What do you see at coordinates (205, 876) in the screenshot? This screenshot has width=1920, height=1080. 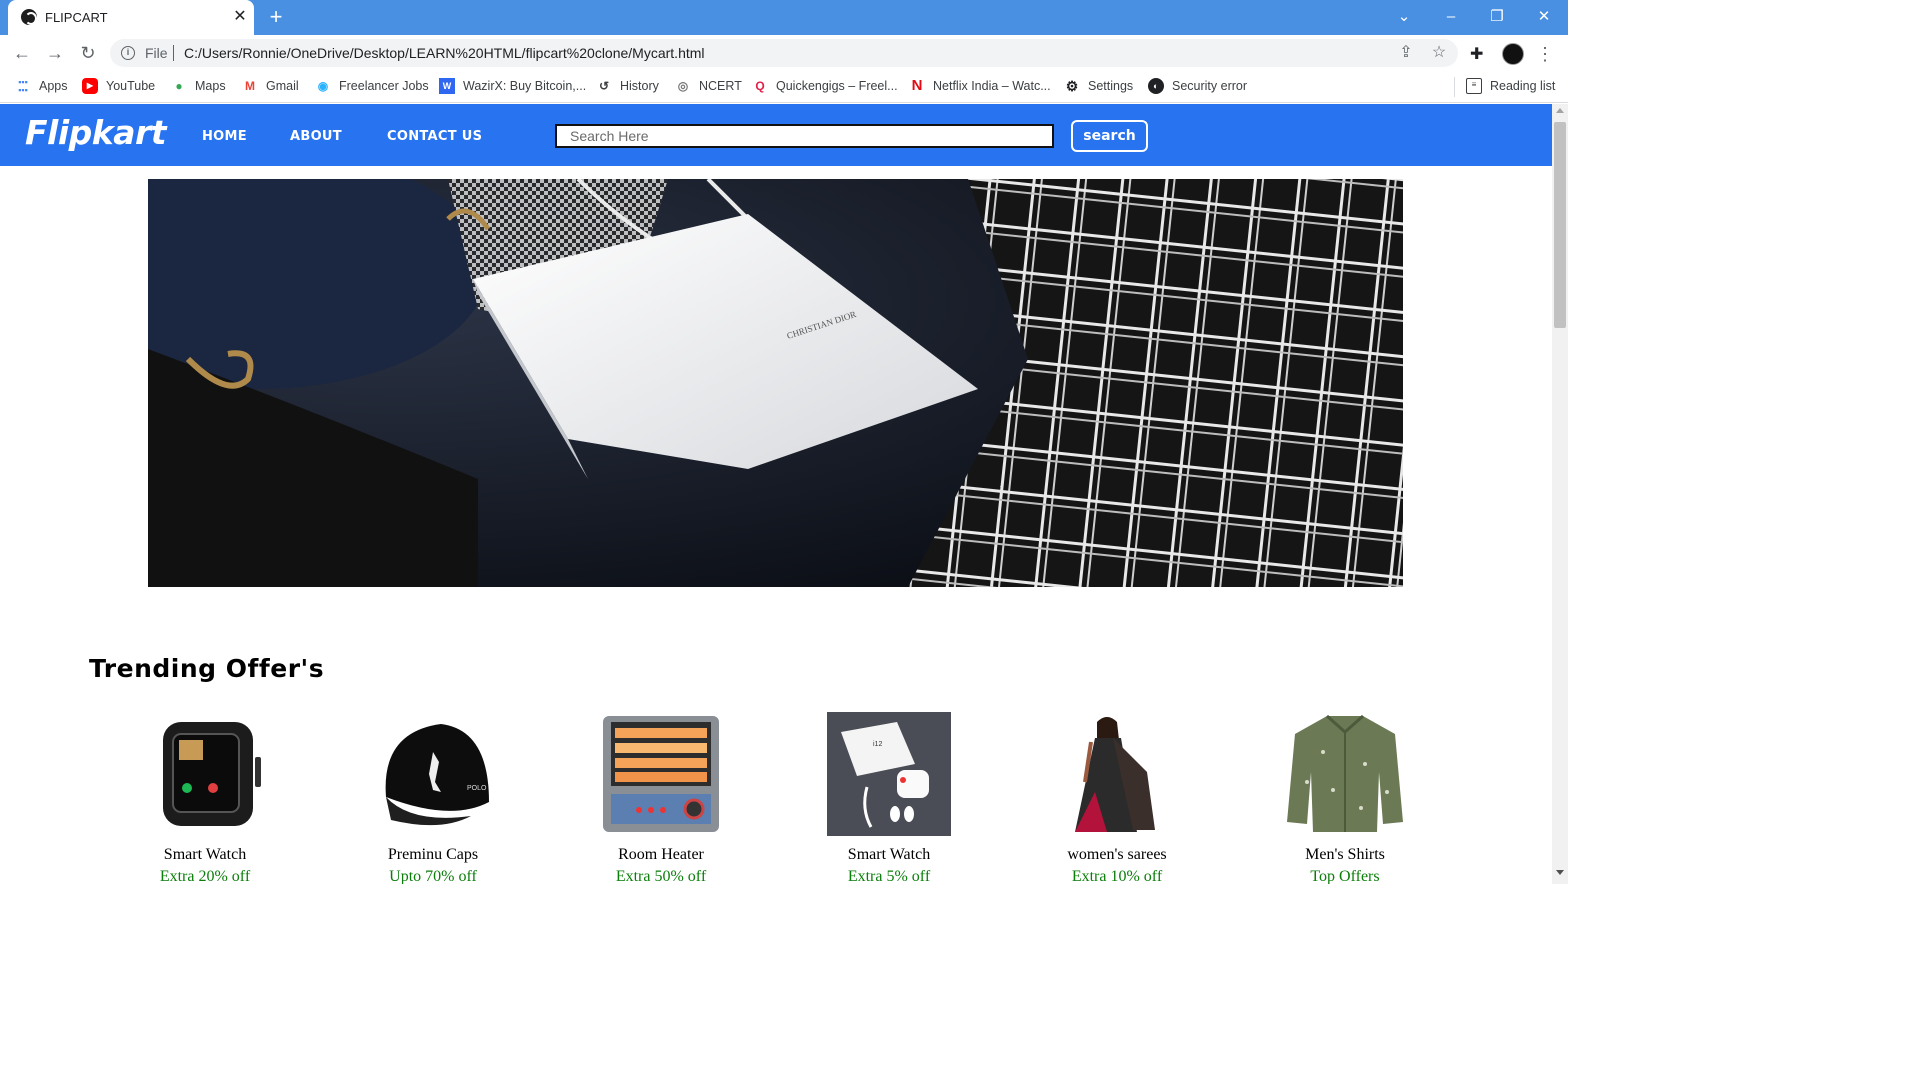 I see `product-offer: Extra 20% off` at bounding box center [205, 876].